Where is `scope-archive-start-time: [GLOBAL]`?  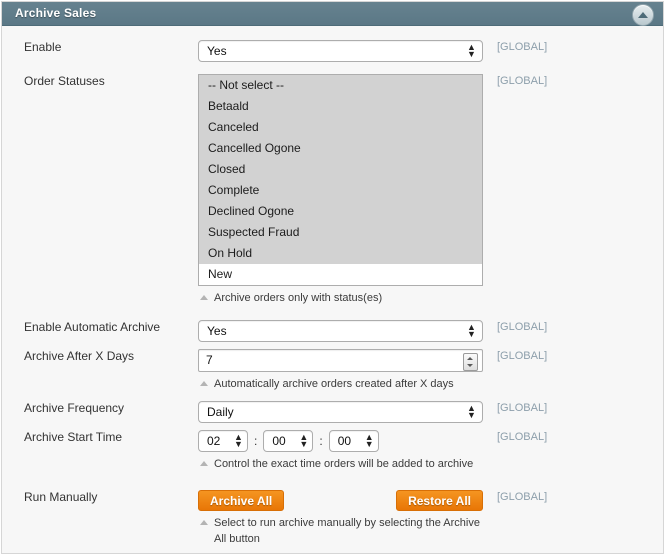
scope-archive-start-time: [GLOBAL] is located at coordinates (522, 437).